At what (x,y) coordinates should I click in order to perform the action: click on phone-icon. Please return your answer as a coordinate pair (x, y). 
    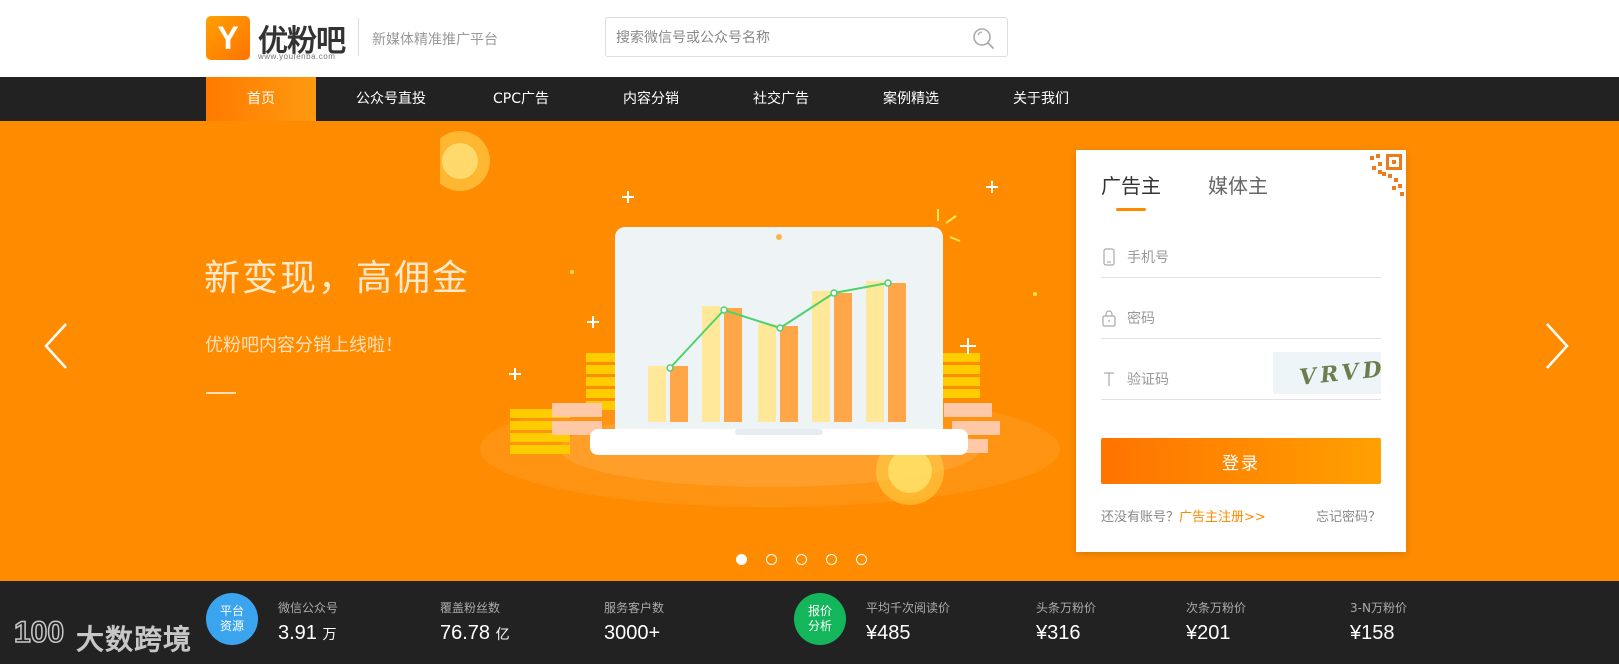
    Looking at the image, I should click on (1109, 257).